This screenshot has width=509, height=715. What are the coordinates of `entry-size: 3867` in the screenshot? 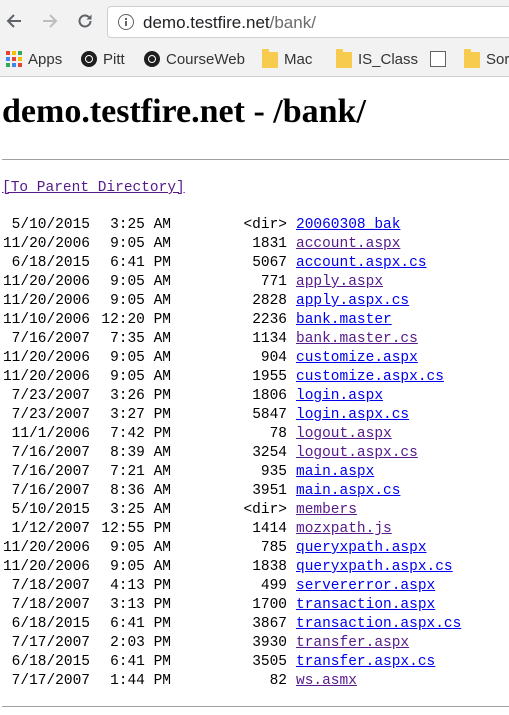 It's located at (269, 624).